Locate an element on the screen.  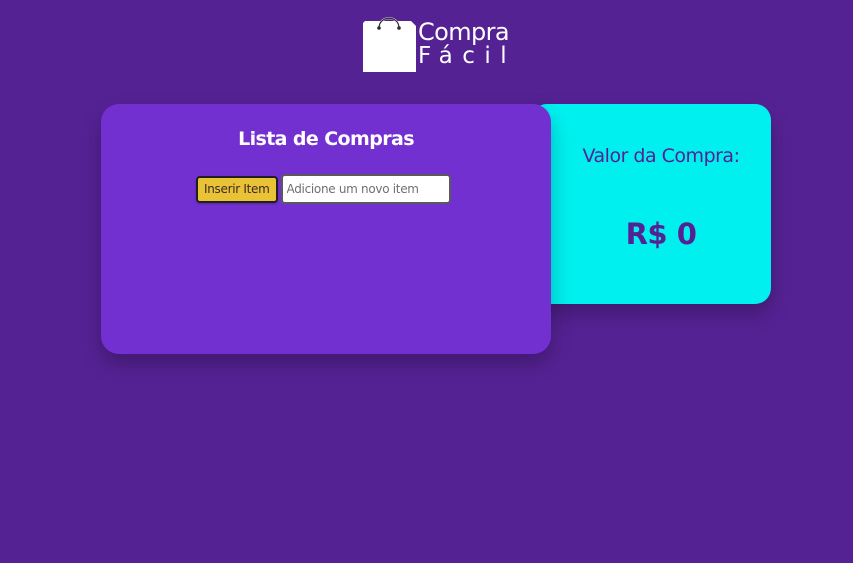
brand-name: Compra Fácil is located at coordinates (467, 44).